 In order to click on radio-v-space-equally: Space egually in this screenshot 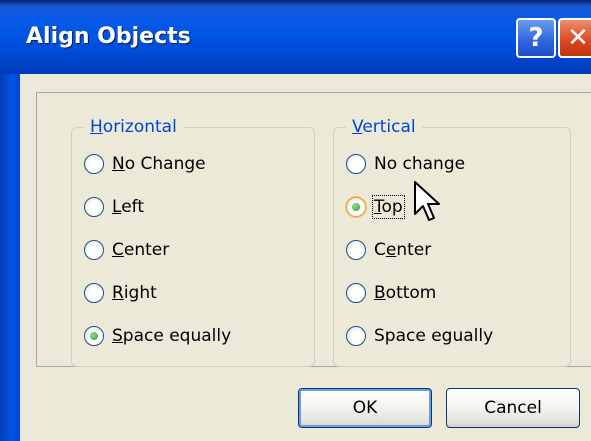, I will do `click(419, 336)`.